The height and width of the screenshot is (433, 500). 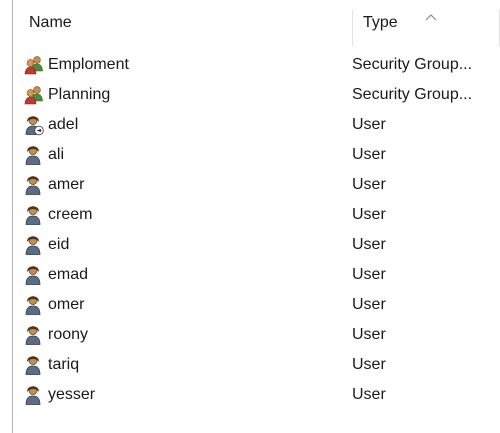 What do you see at coordinates (56, 154) in the screenshot?
I see `item-name: ali` at bounding box center [56, 154].